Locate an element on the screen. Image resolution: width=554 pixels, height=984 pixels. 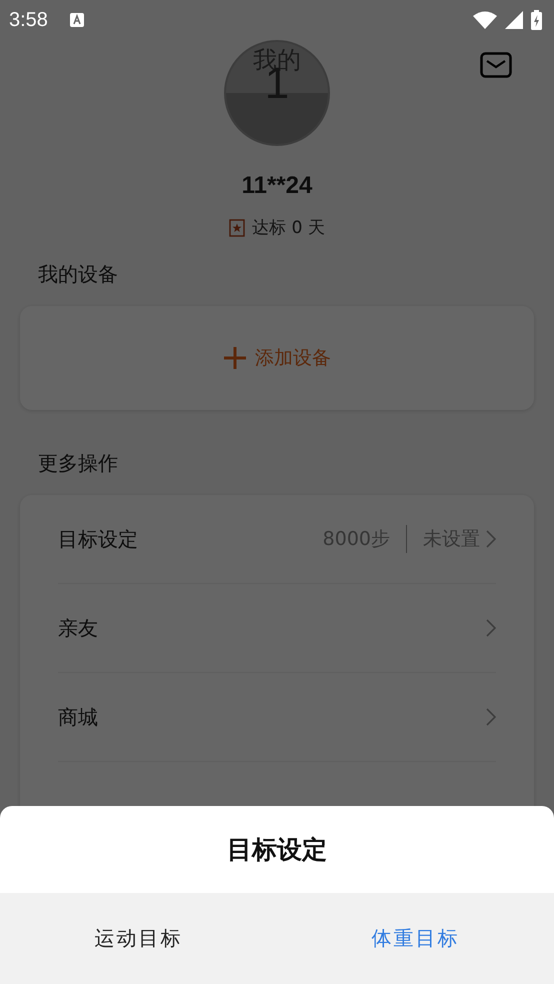
user-name: 11**24 is located at coordinates (277, 186).